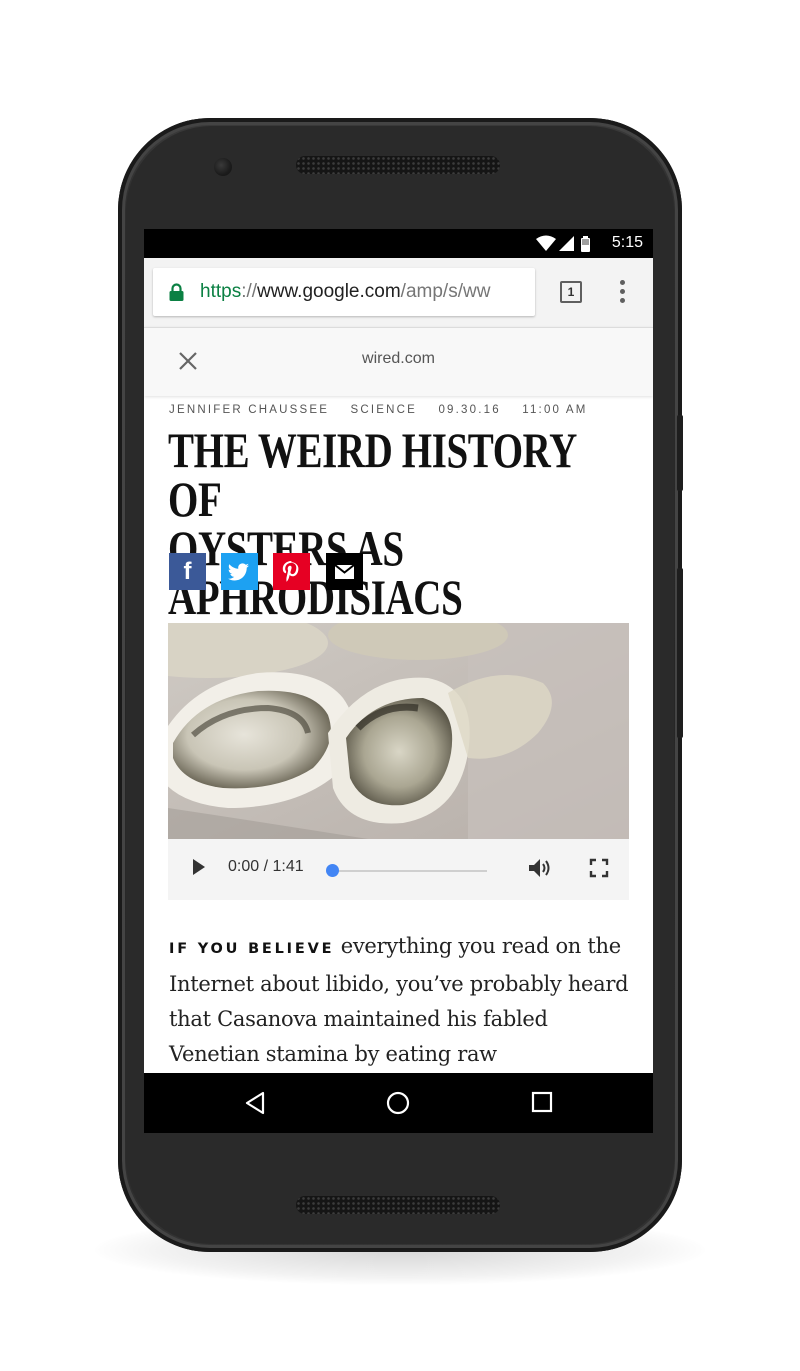  What do you see at coordinates (542, 1102) in the screenshot?
I see `recents-icon` at bounding box center [542, 1102].